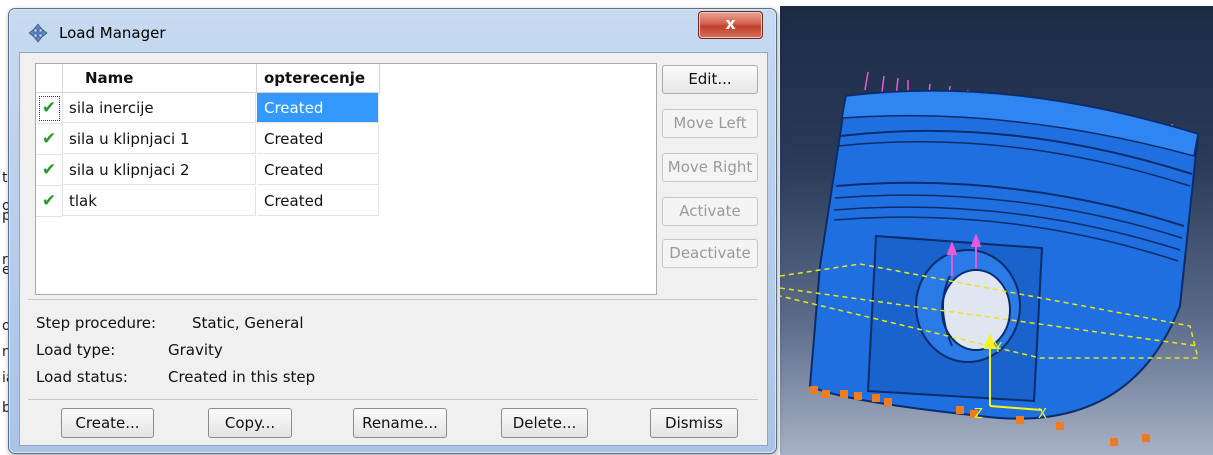 This screenshot has width=1213, height=455. Describe the element at coordinates (159, 139) in the screenshot. I see `load-name: sila u klipnjaci 1` at that location.